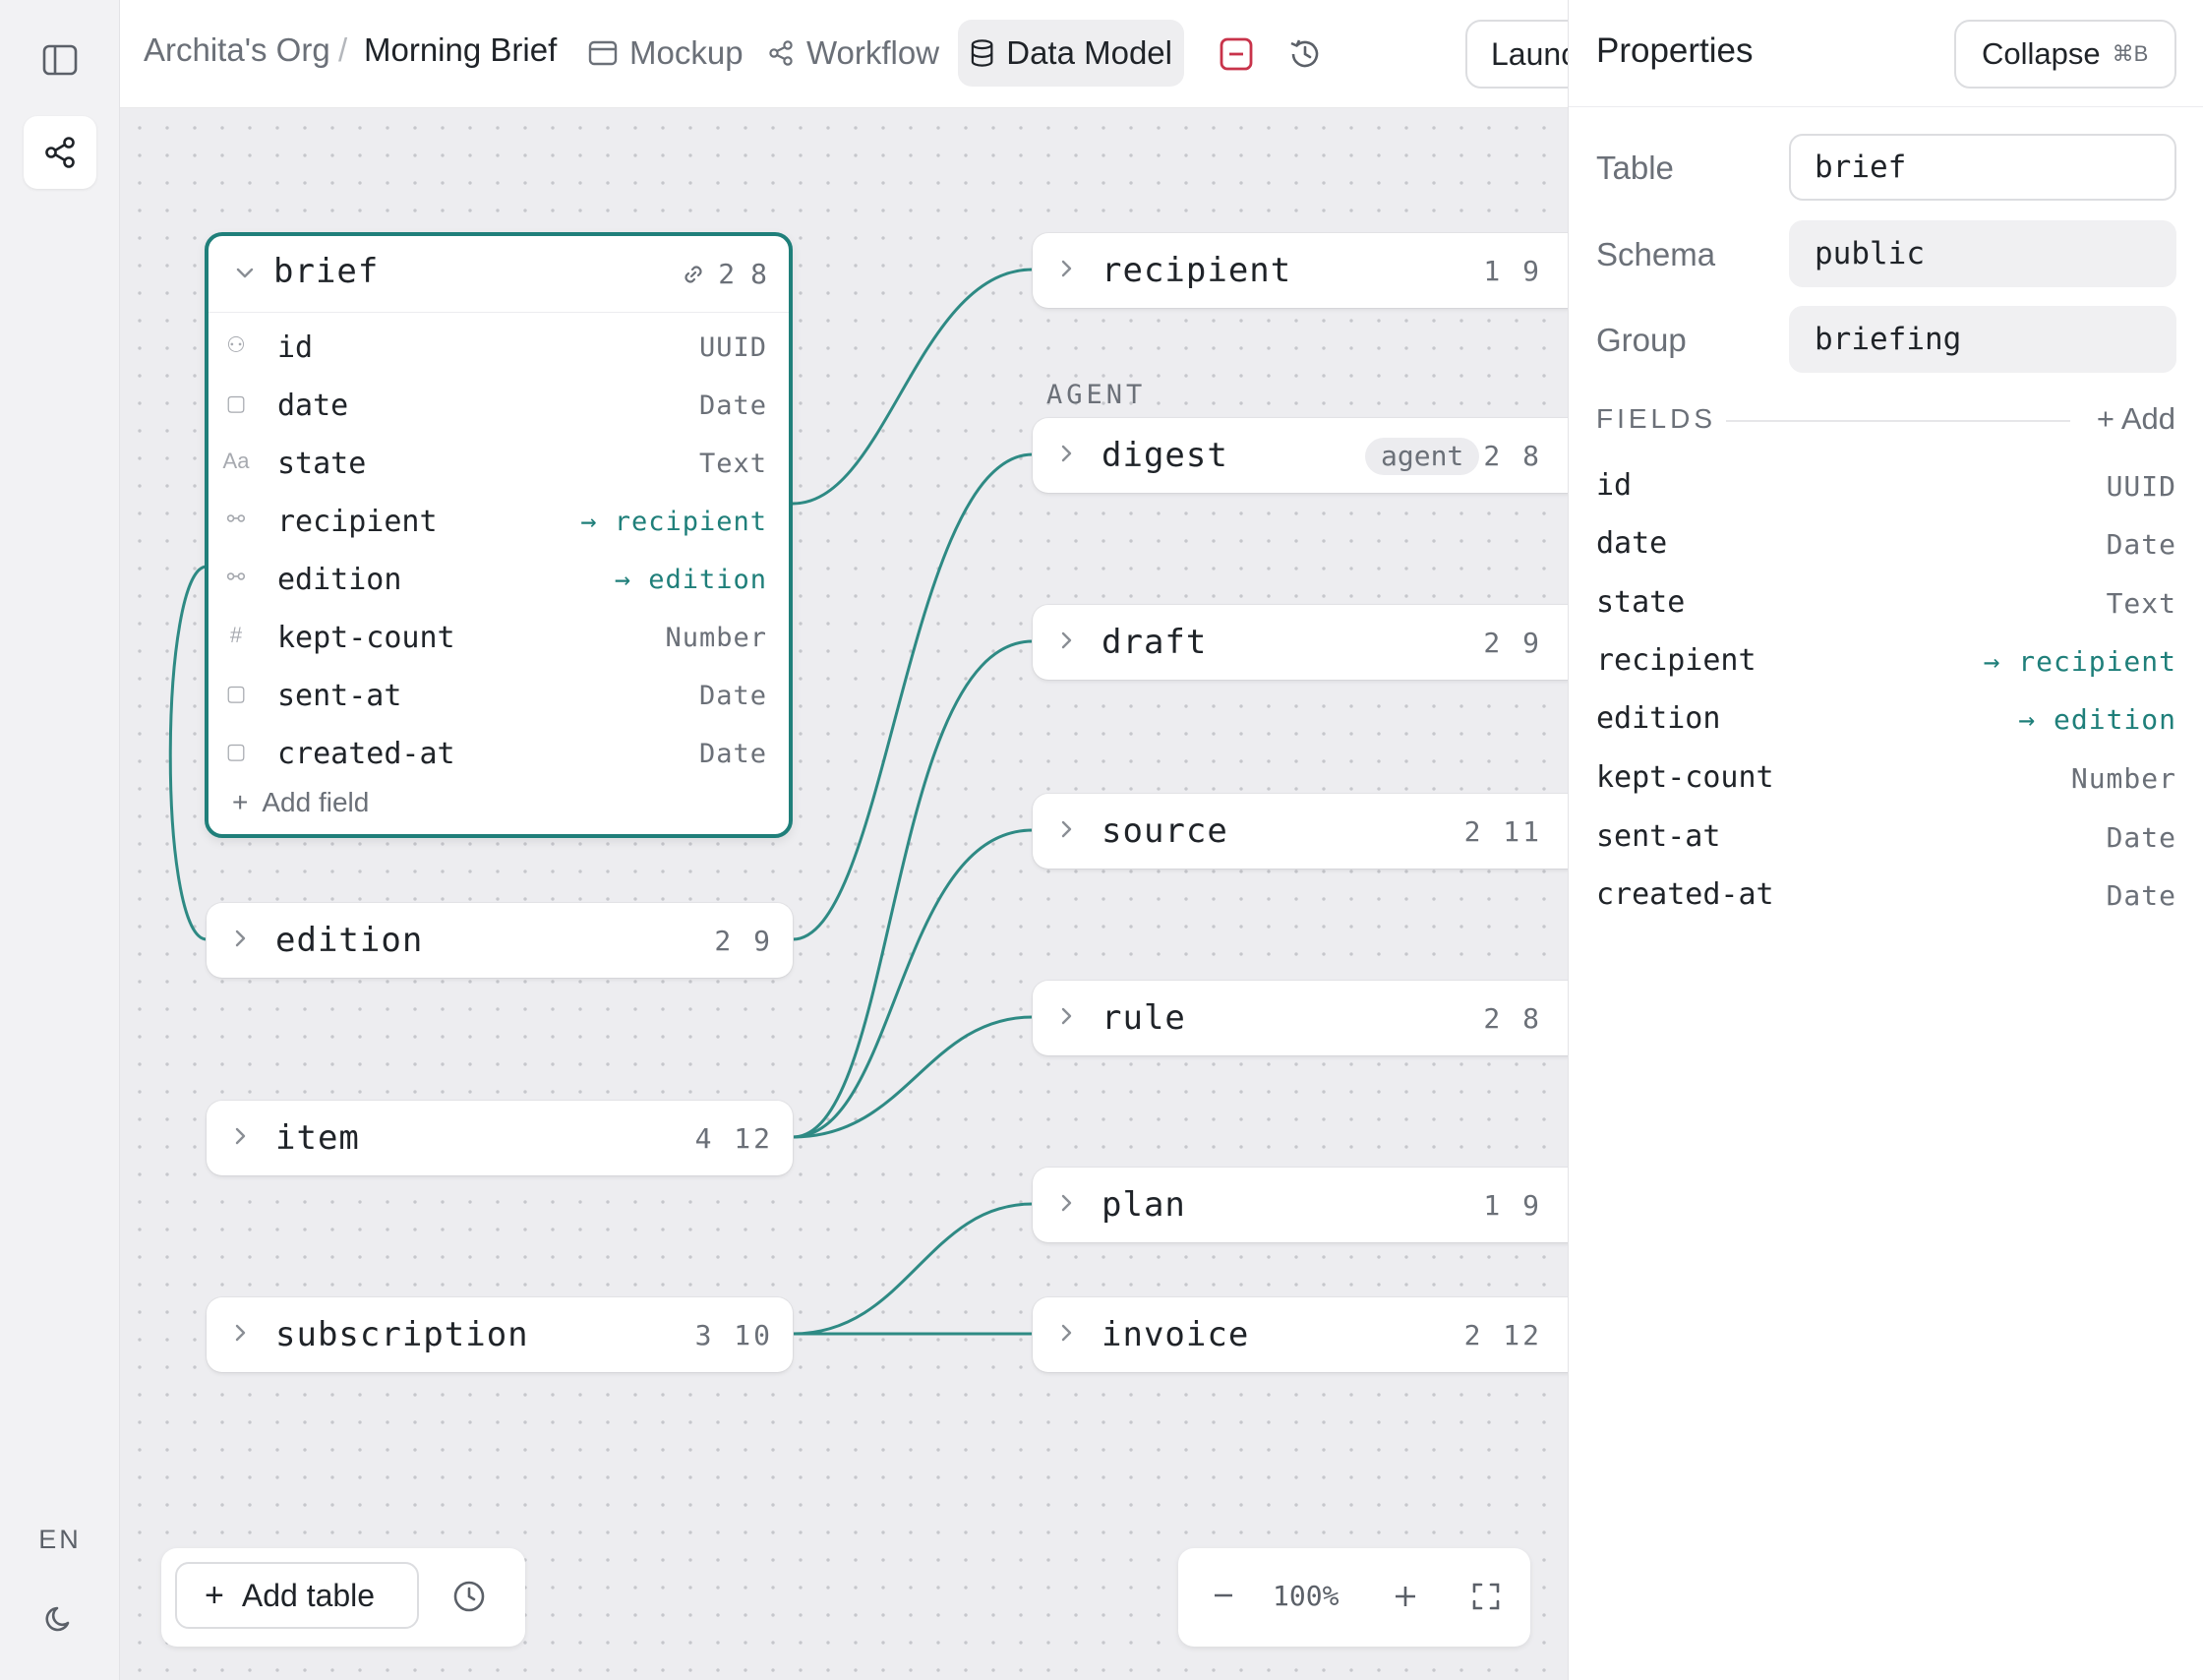 The image size is (2203, 1680). I want to click on table-node-edition: edition 2 9, so click(500, 940).